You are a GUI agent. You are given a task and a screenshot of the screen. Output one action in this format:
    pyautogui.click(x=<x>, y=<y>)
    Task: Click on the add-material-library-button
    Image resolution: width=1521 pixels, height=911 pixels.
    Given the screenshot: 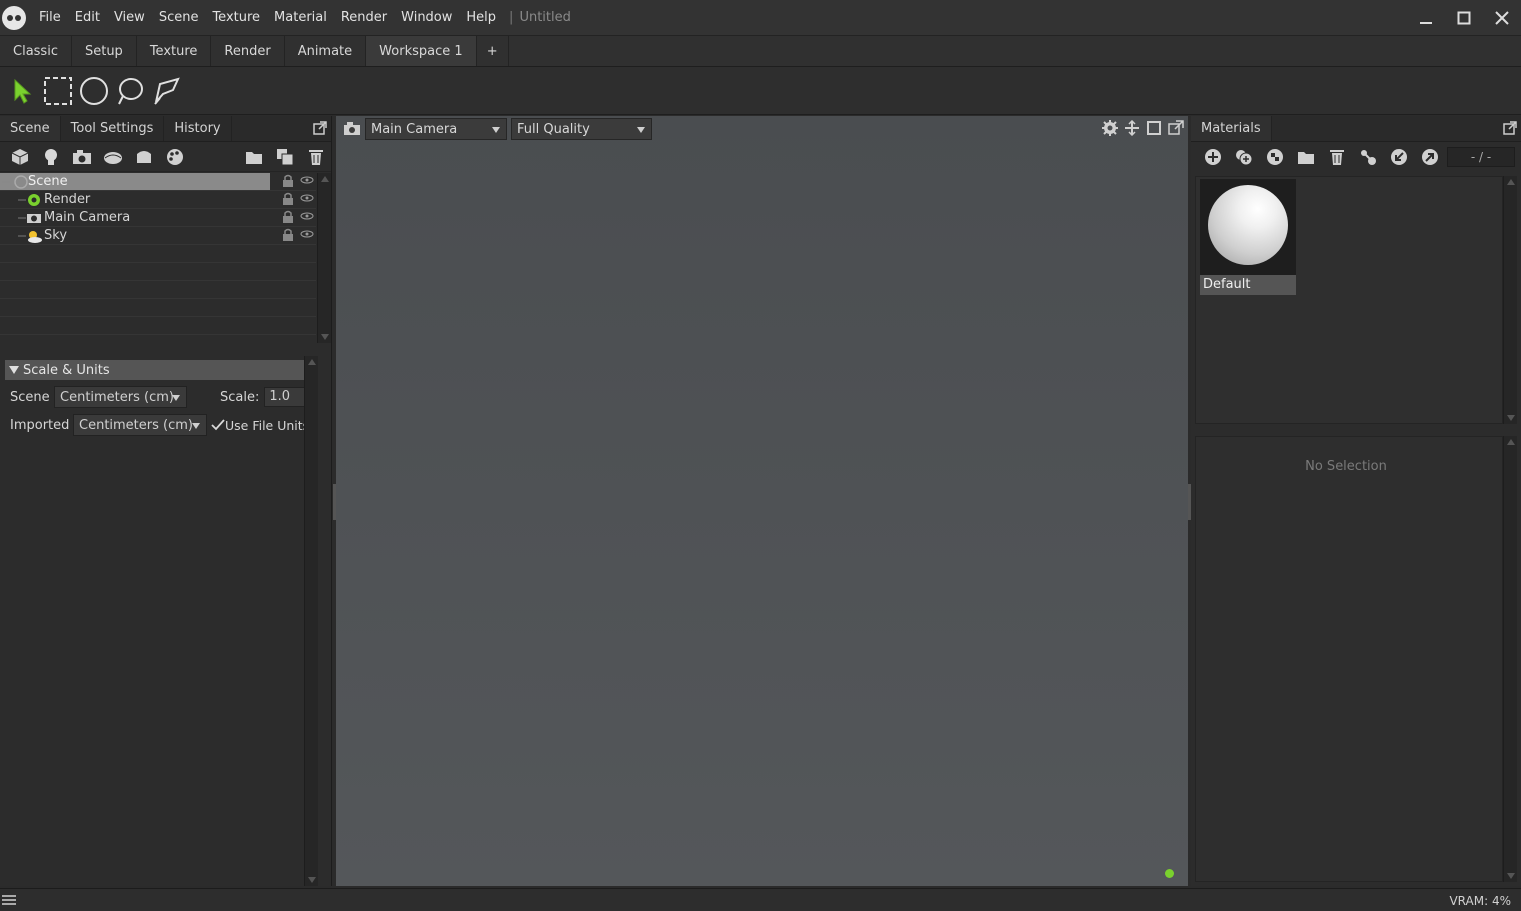 What is the action you would take?
    pyautogui.click(x=1243, y=157)
    